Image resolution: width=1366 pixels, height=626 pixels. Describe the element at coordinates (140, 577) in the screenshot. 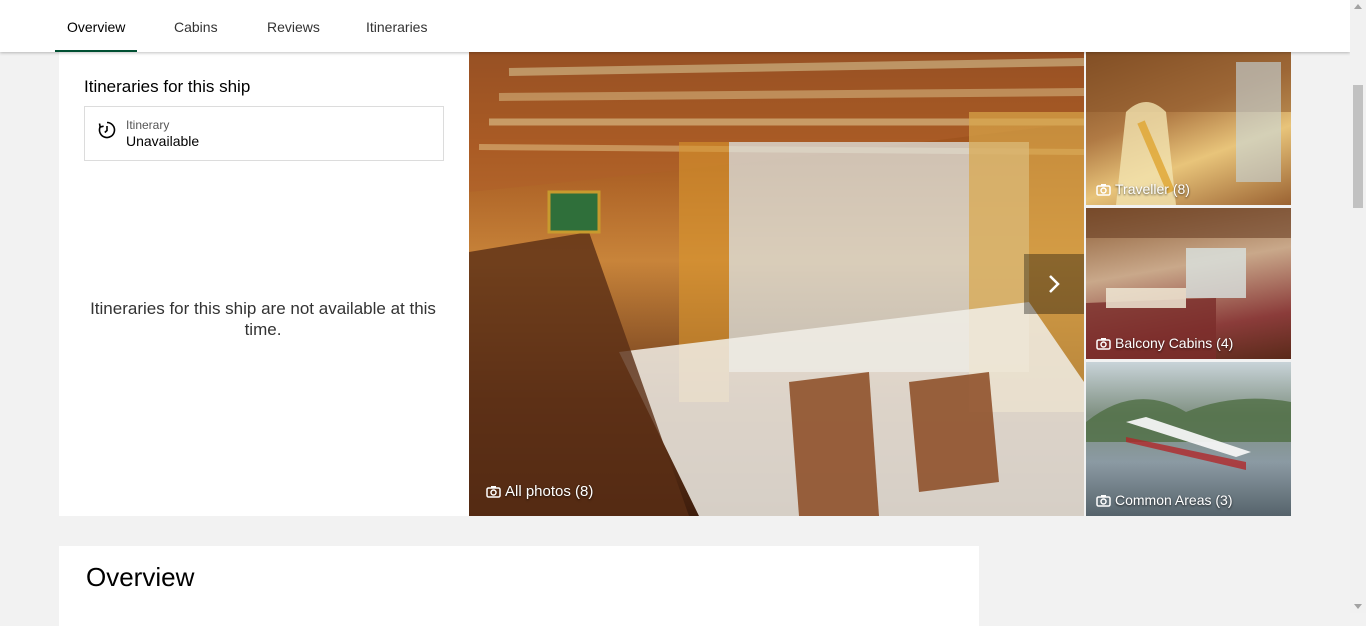

I see `overview-heading: Overview` at that location.